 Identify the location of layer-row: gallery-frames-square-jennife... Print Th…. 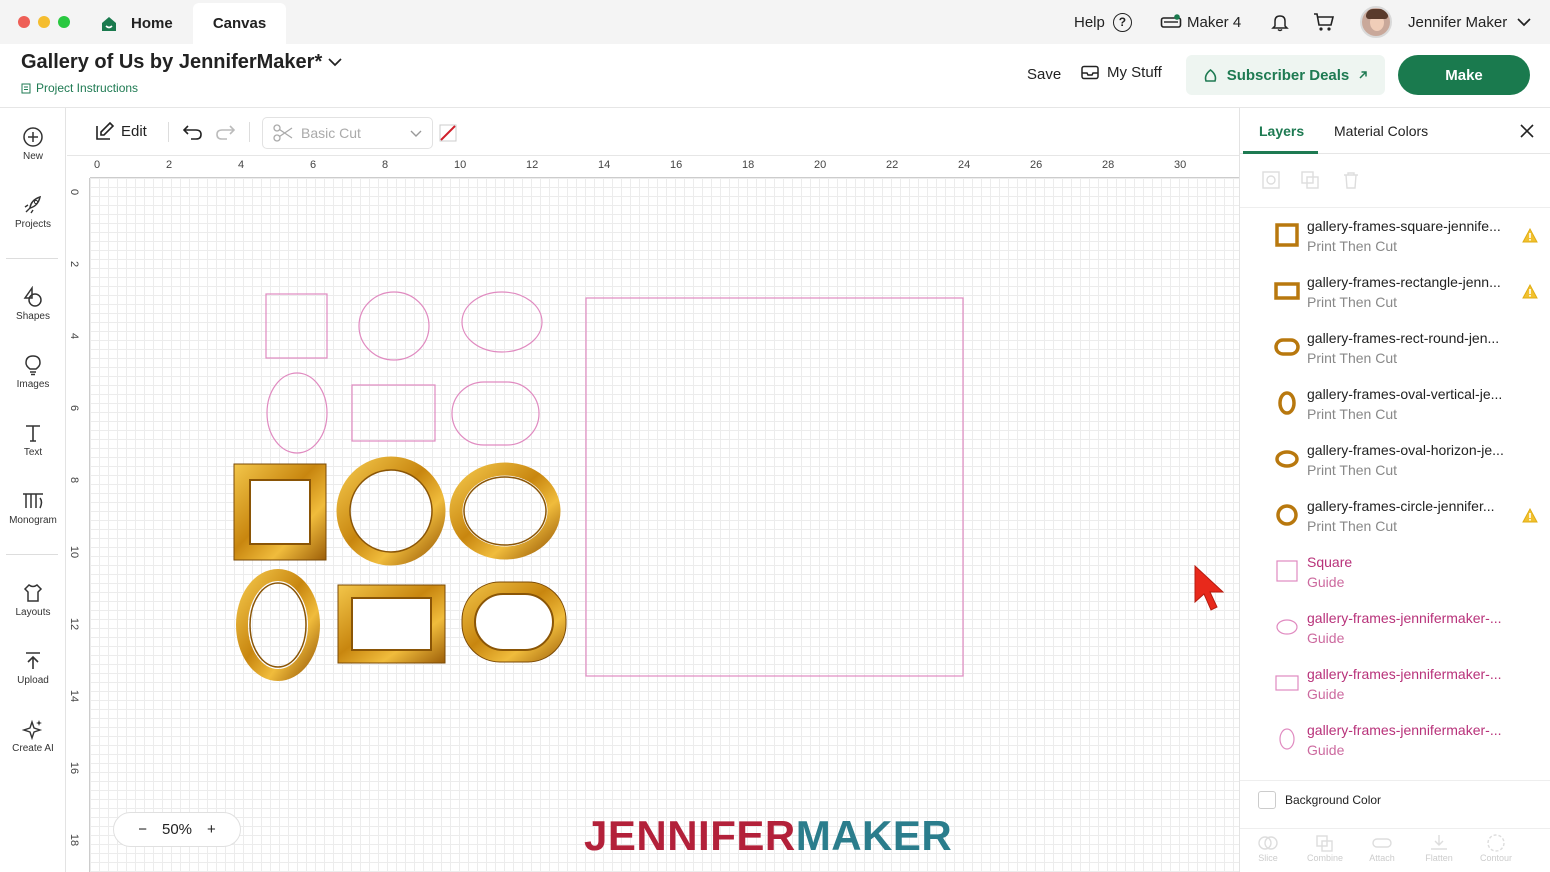
(1395, 238).